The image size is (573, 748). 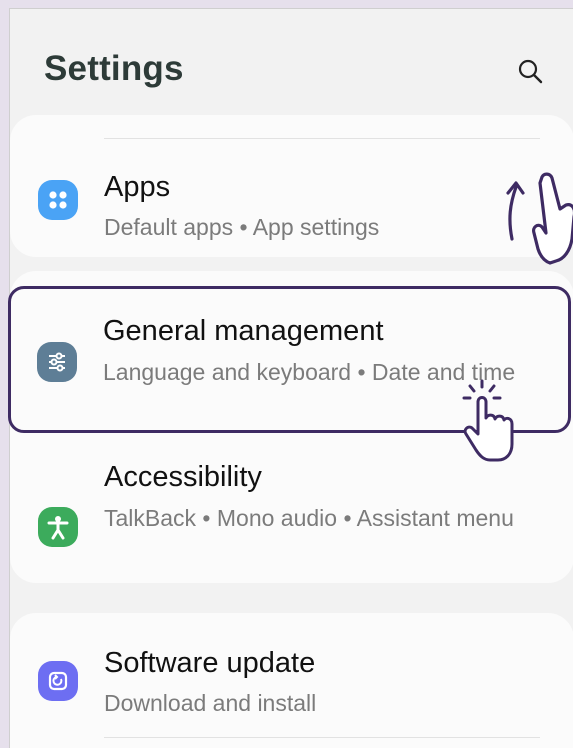 I want to click on apps-subtitle: Default apps • App settings, so click(x=242, y=227).